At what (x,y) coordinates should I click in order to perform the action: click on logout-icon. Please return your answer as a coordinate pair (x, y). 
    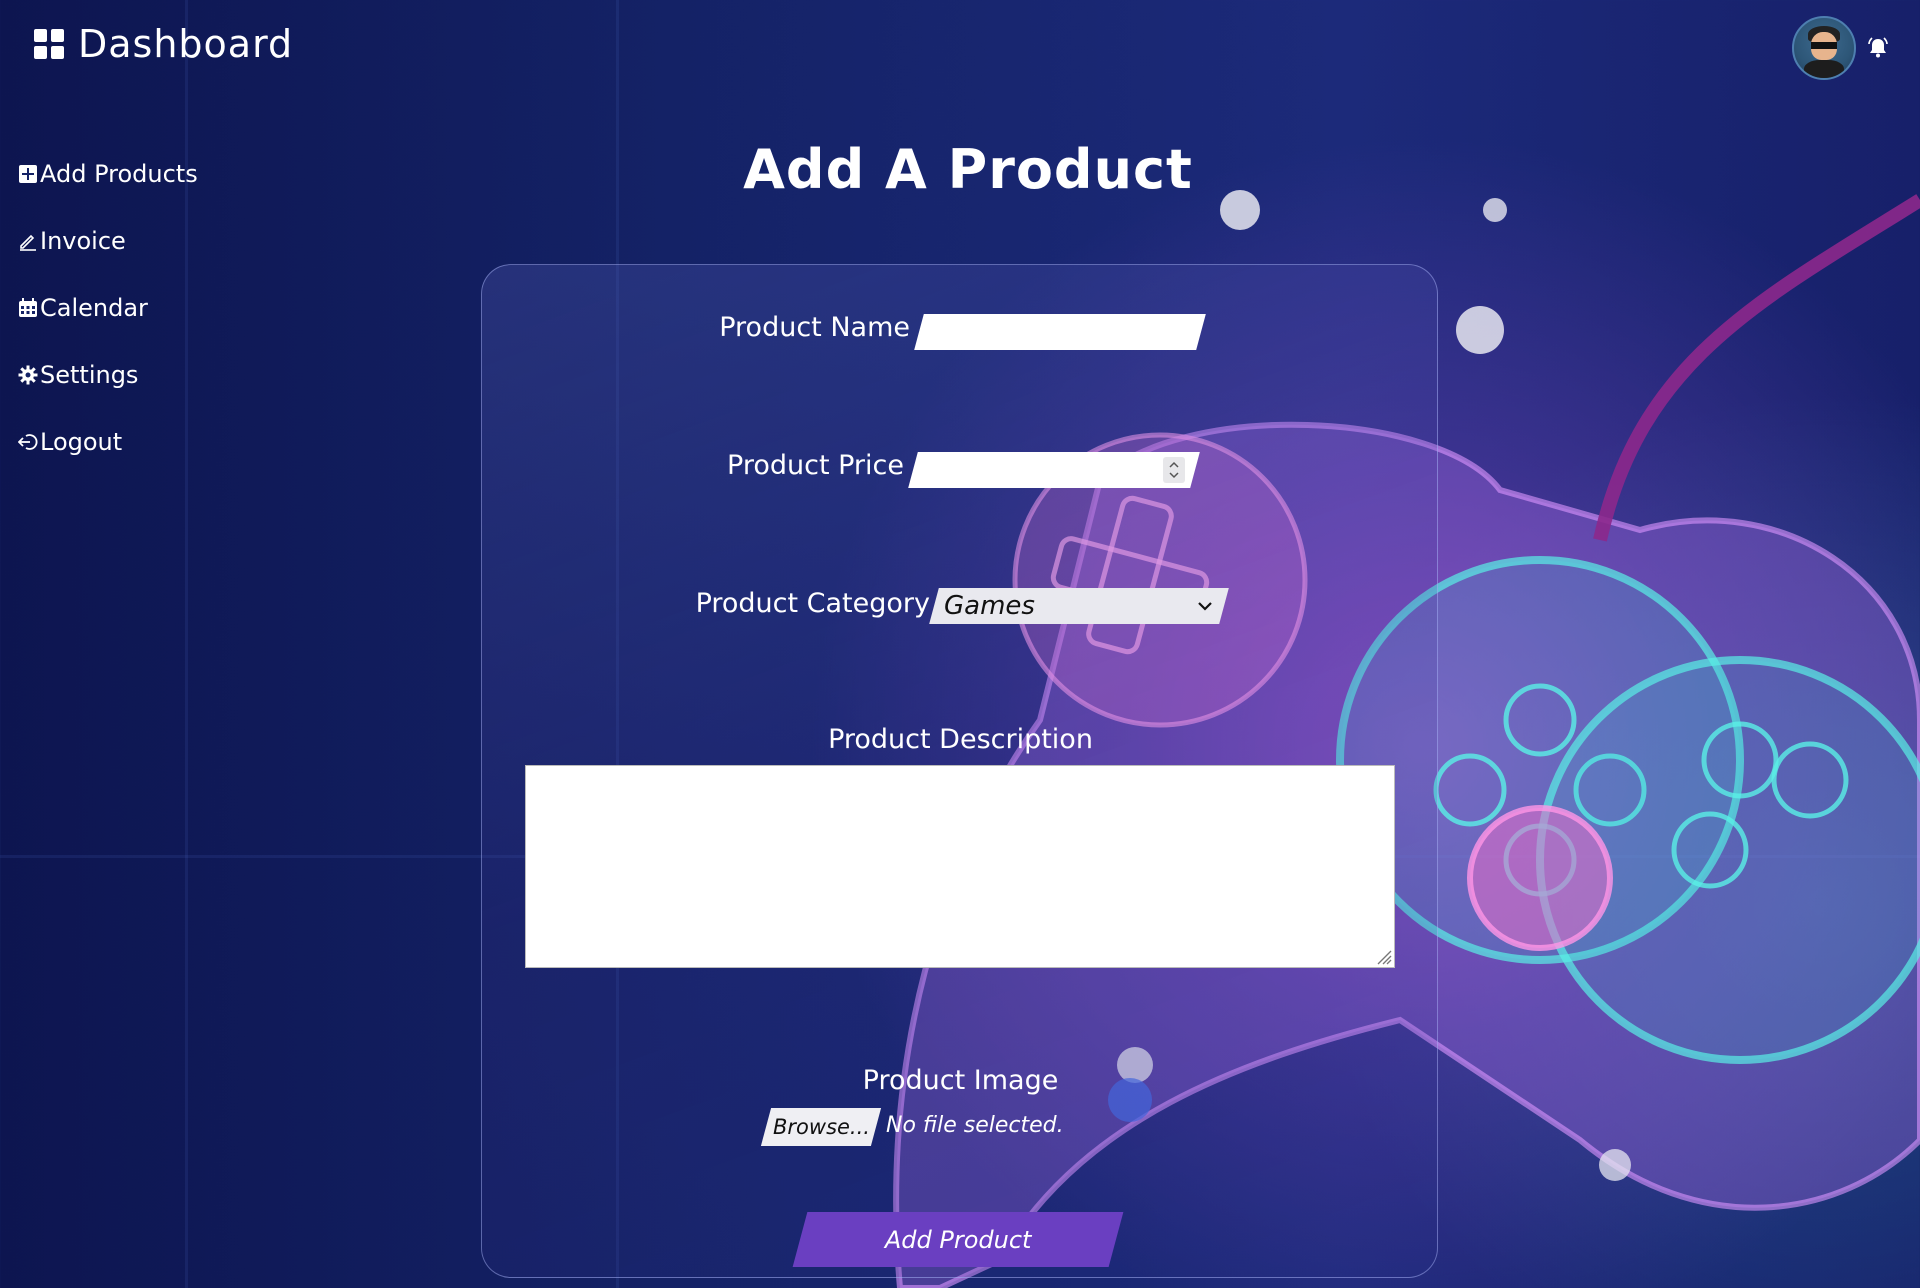
    Looking at the image, I should click on (28, 441).